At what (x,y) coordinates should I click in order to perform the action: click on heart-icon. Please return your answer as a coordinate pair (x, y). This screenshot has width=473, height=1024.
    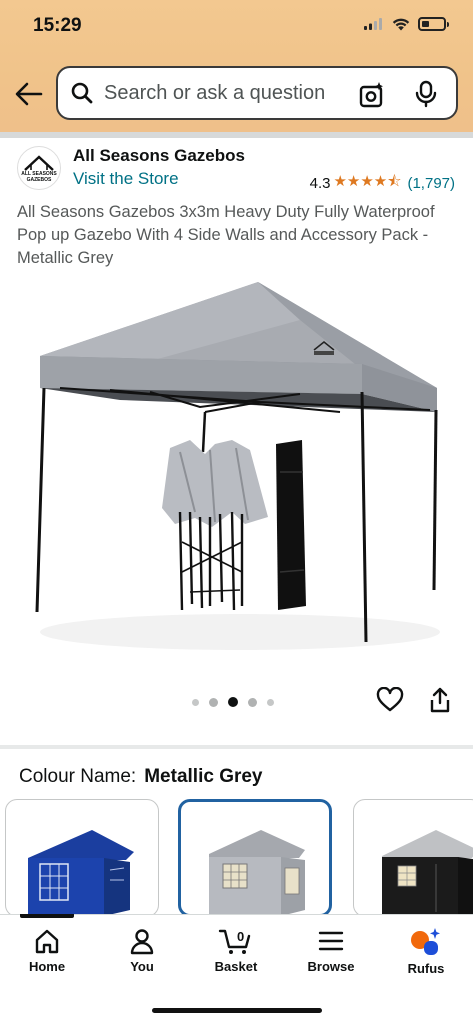
    Looking at the image, I should click on (390, 700).